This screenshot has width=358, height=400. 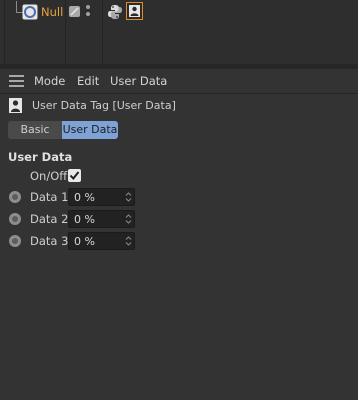 I want to click on attribute-title-row: User Data Tag [User Data], so click(x=179, y=106).